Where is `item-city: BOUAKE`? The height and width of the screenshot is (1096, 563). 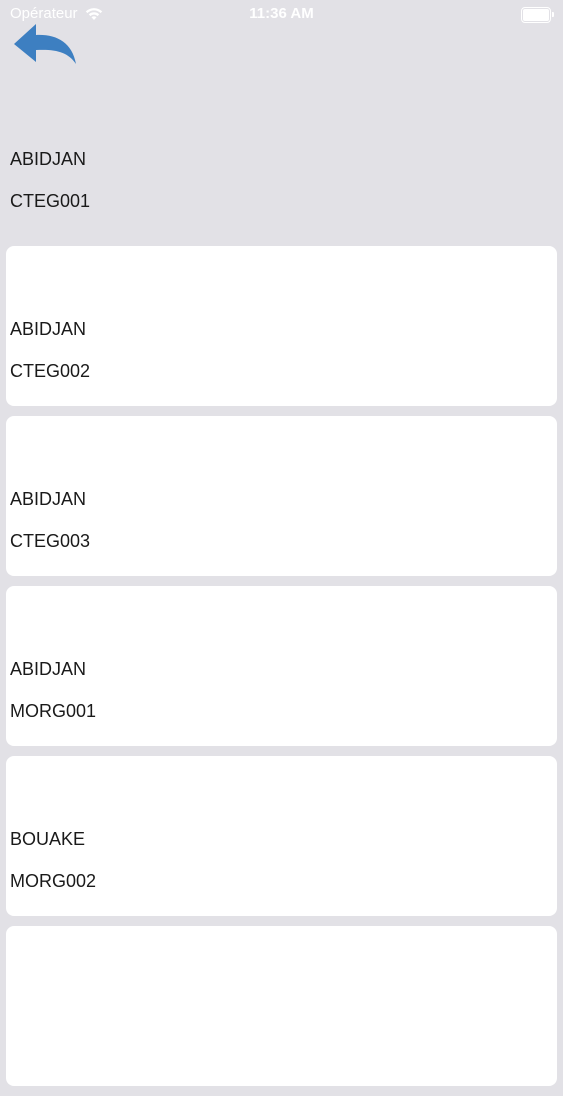 item-city: BOUAKE is located at coordinates (48, 839).